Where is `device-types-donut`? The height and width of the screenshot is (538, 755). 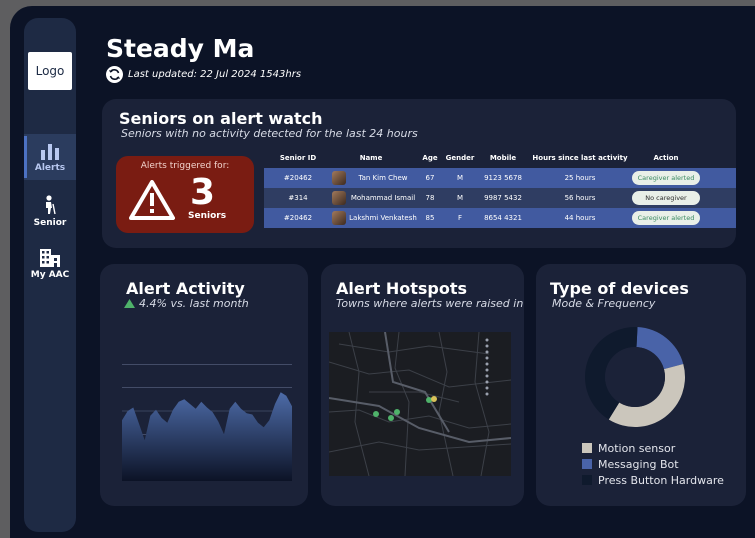
device-types-donut is located at coordinates (635, 377).